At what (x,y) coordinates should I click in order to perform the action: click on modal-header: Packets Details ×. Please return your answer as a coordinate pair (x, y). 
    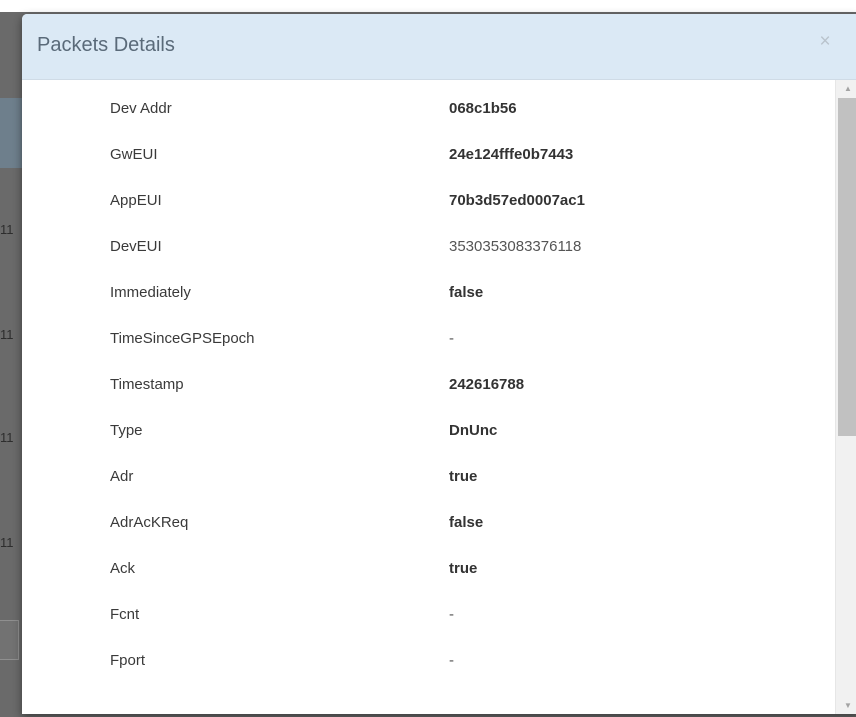
    Looking at the image, I should click on (439, 47).